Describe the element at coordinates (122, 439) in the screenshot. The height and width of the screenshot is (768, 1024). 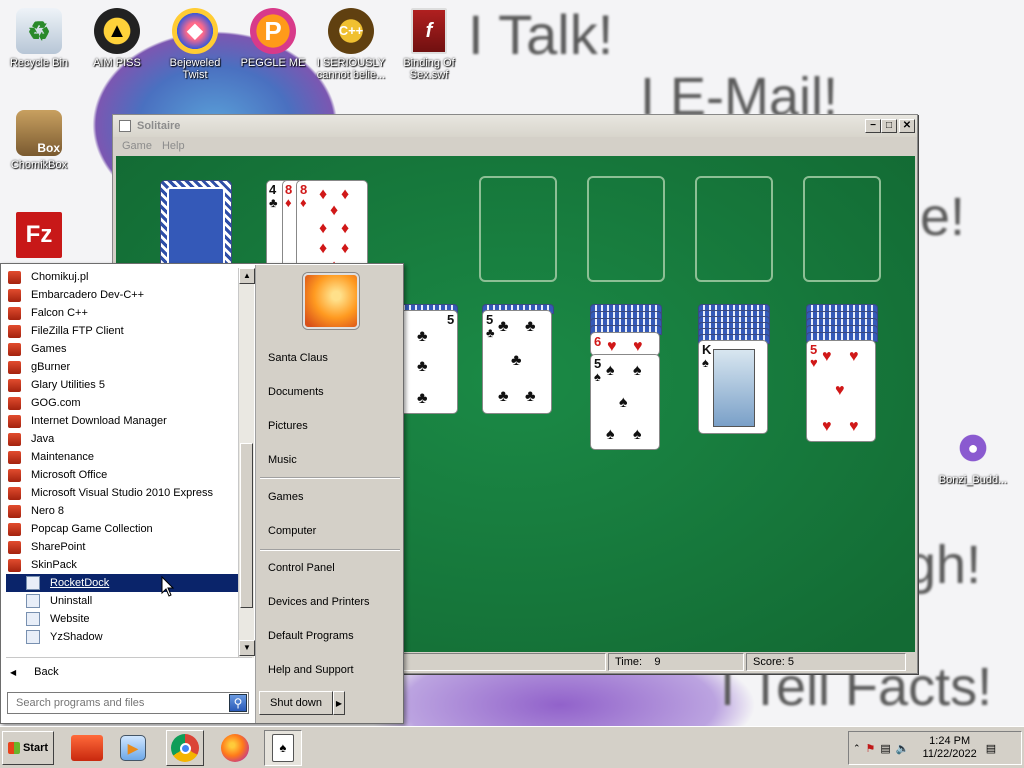
I see `program-folder: Java` at that location.